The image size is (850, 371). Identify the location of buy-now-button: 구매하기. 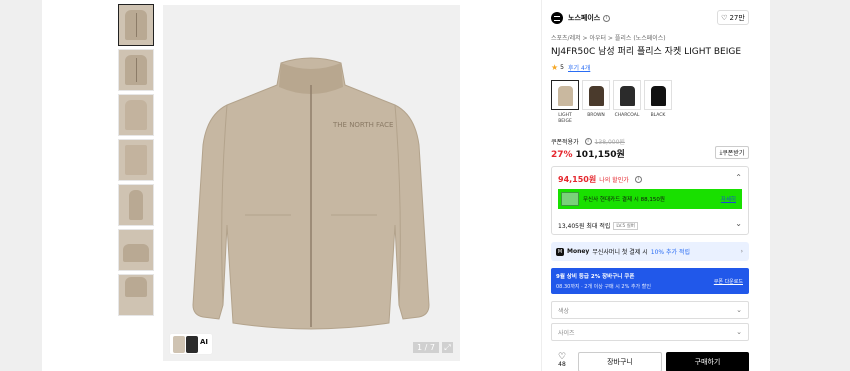
(707, 361).